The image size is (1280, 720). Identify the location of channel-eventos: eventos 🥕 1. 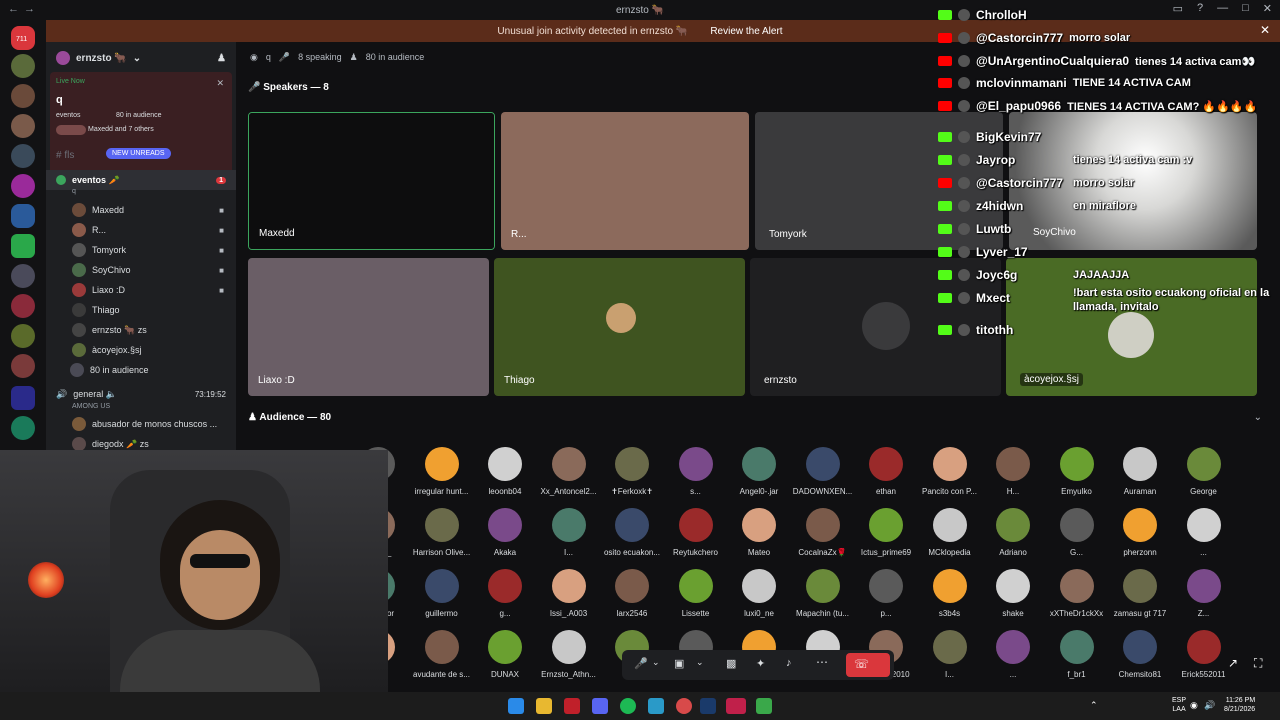
(141, 180).